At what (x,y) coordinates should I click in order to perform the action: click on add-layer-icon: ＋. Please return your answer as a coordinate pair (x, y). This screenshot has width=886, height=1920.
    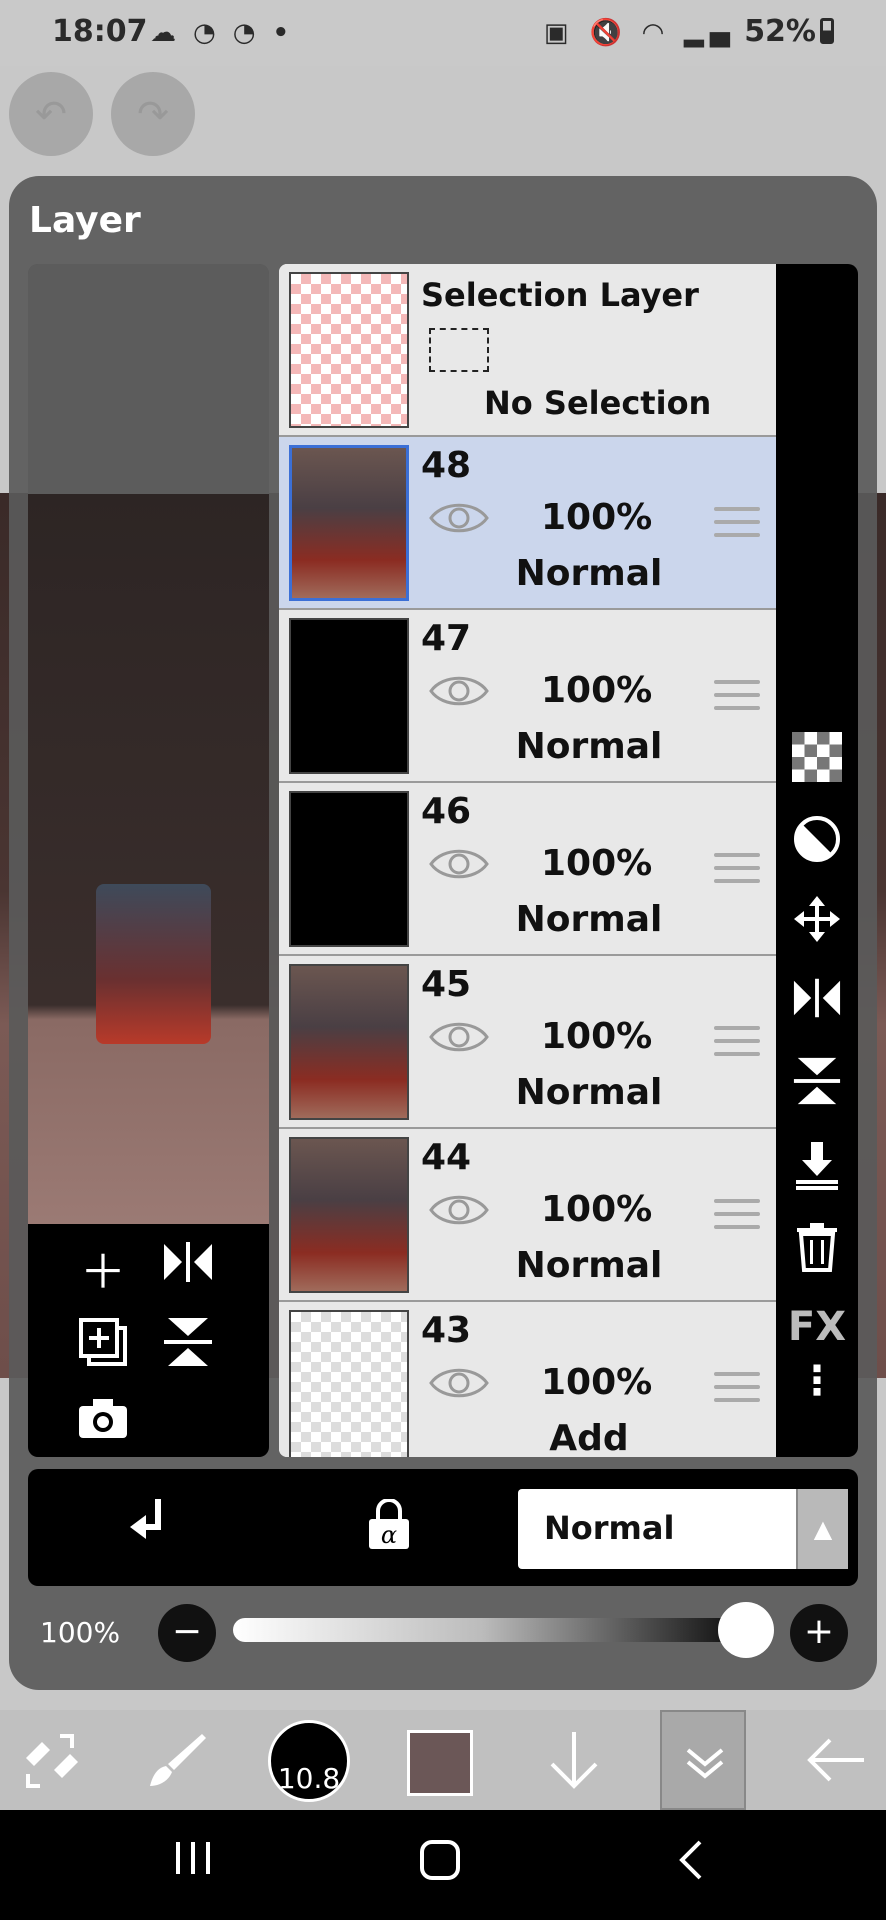
    Looking at the image, I should click on (103, 1269).